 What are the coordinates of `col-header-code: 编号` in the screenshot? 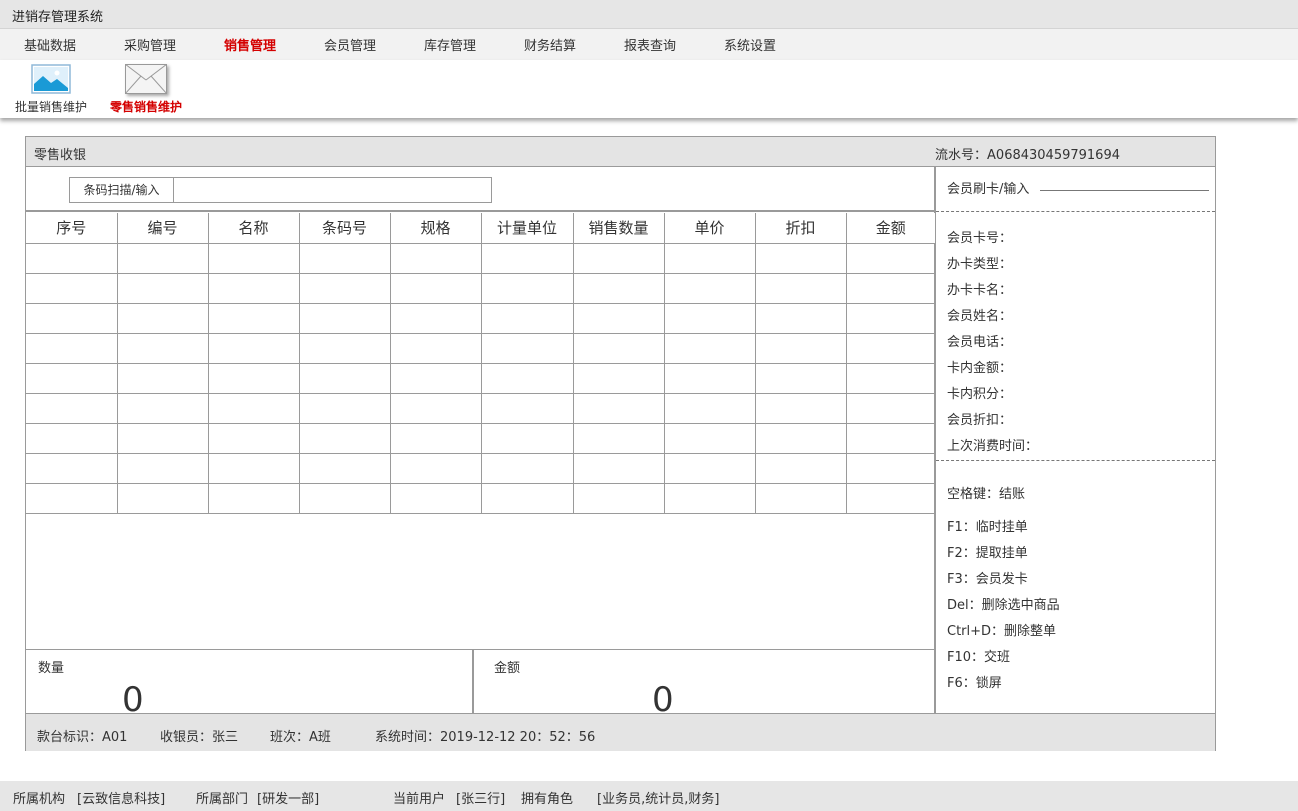 It's located at (162, 228).